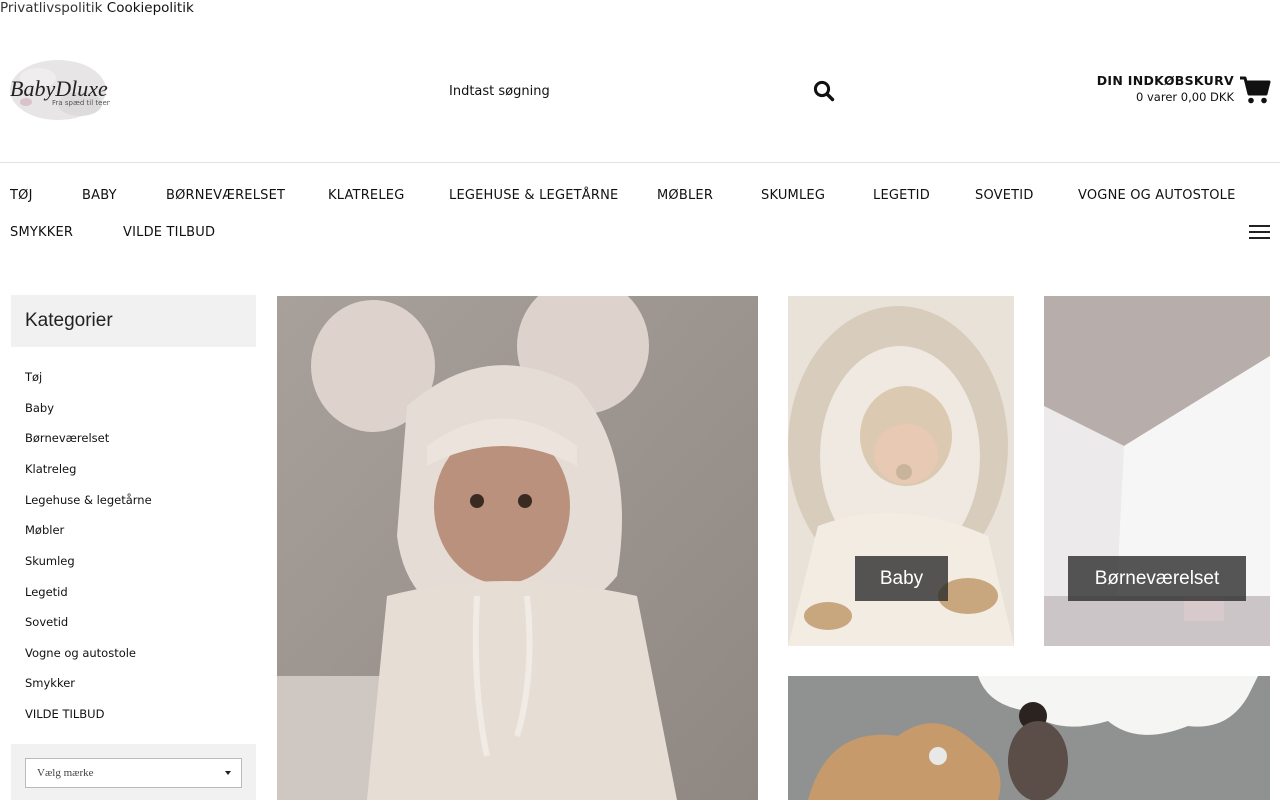  I want to click on cart-count-total: 0 varer 0,00 DKK, so click(1185, 97).